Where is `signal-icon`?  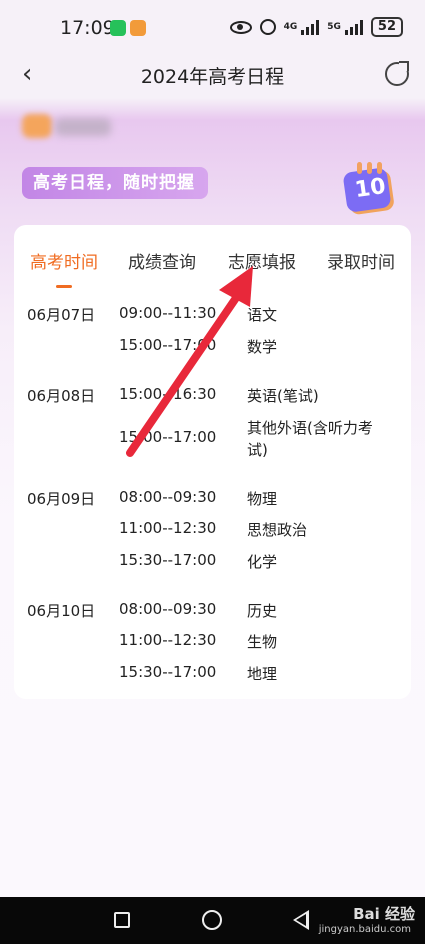
signal-icon is located at coordinates (310, 27).